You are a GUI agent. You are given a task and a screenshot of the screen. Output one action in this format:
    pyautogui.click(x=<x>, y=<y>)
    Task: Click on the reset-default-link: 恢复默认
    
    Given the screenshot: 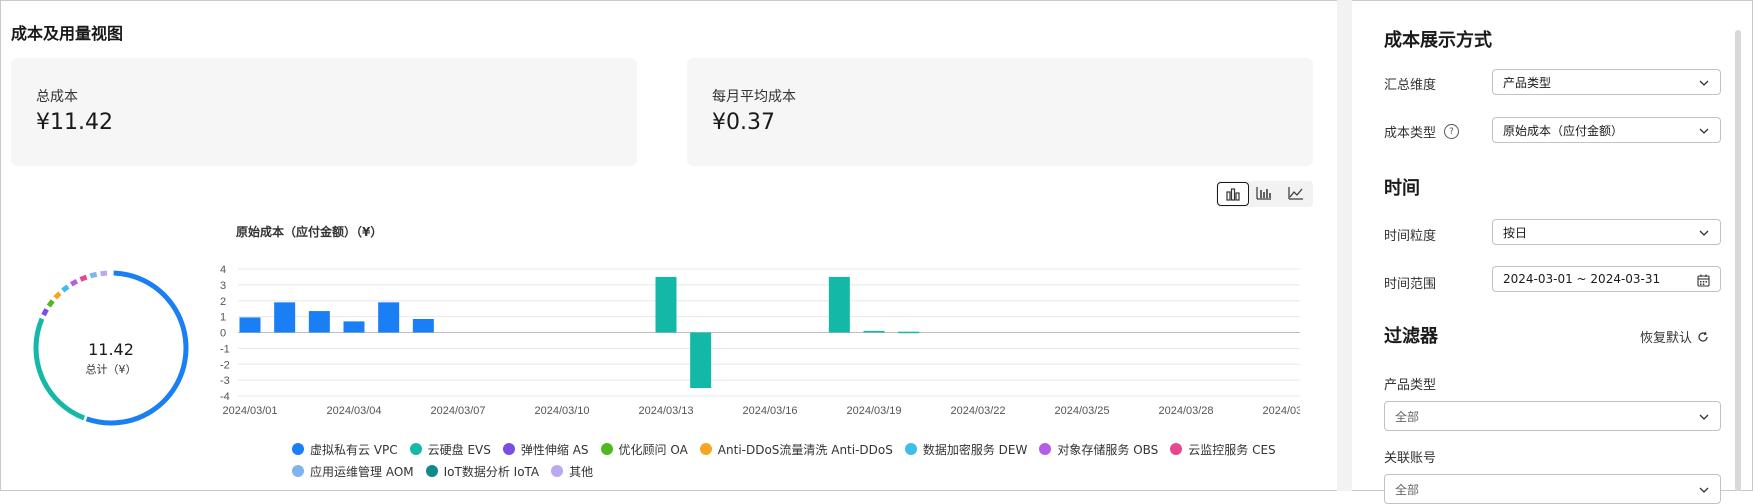 What is the action you would take?
    pyautogui.click(x=1674, y=336)
    